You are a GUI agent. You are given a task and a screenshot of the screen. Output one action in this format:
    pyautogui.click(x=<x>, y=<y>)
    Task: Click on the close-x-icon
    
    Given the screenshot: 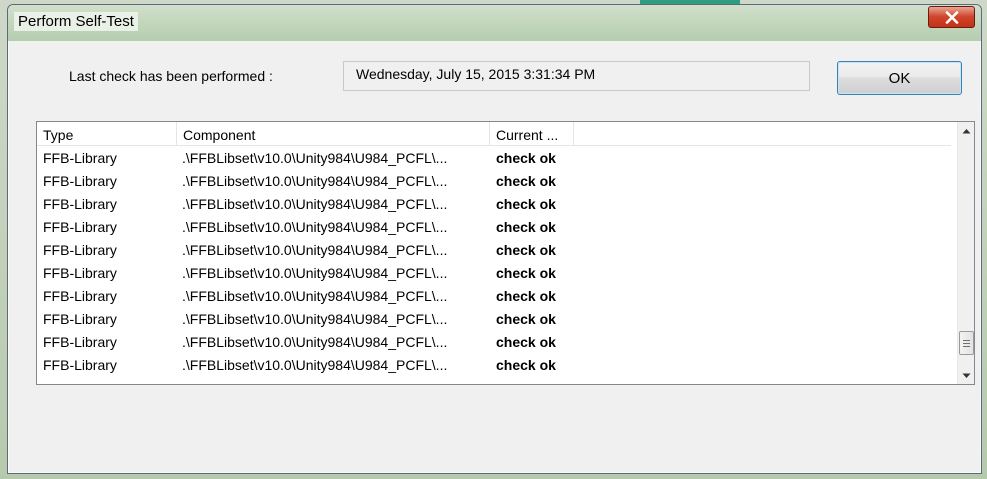 What is the action you would take?
    pyautogui.click(x=951, y=17)
    